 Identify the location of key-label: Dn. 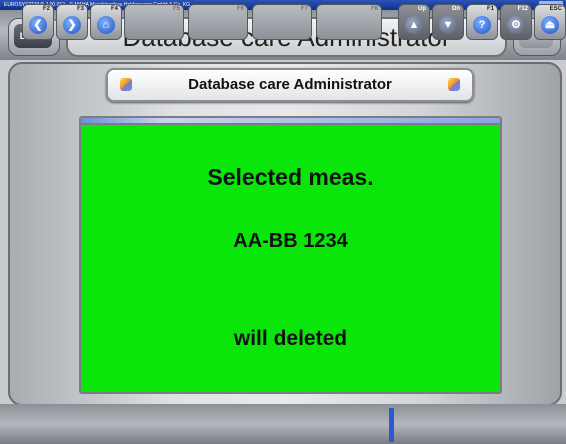
(456, 9).